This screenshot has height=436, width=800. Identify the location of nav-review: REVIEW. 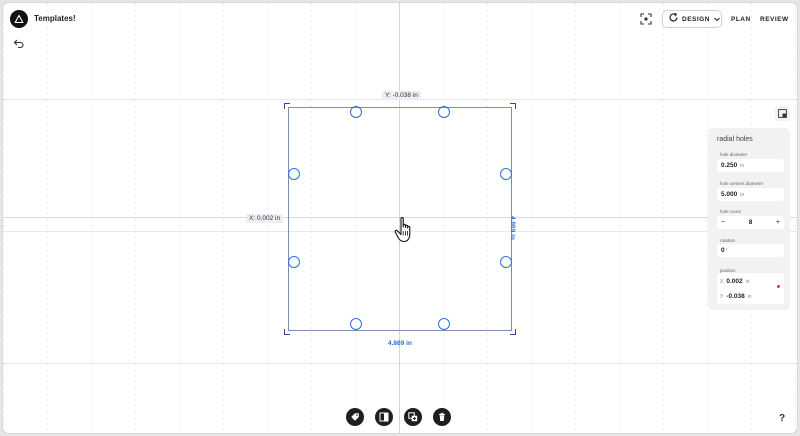
(774, 19).